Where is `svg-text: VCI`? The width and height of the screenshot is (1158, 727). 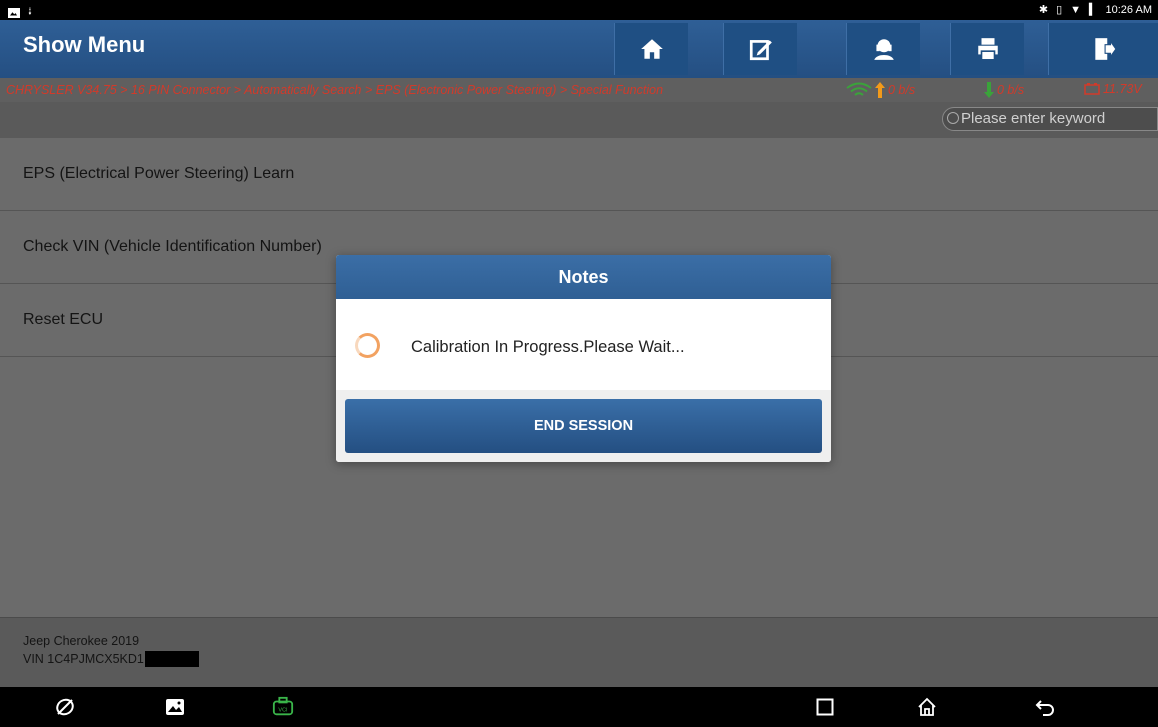 svg-text: VCI is located at coordinates (283, 711).